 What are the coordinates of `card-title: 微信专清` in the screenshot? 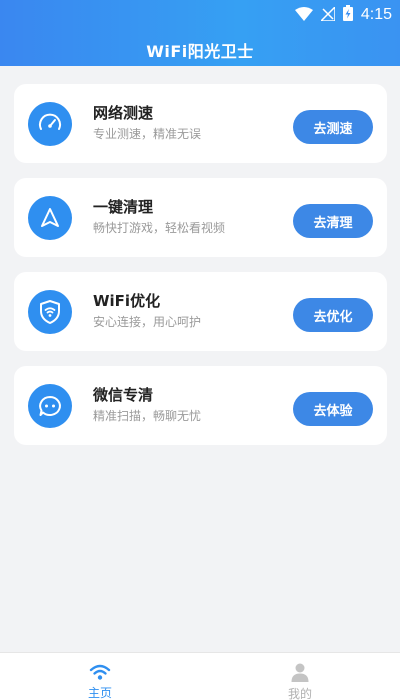 It's located at (123, 395).